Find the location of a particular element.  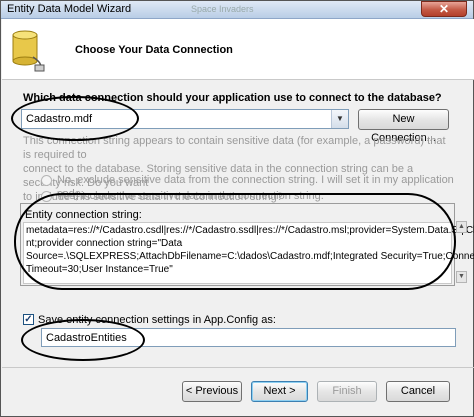

page-title: Choose Your Data Connection is located at coordinates (154, 50).